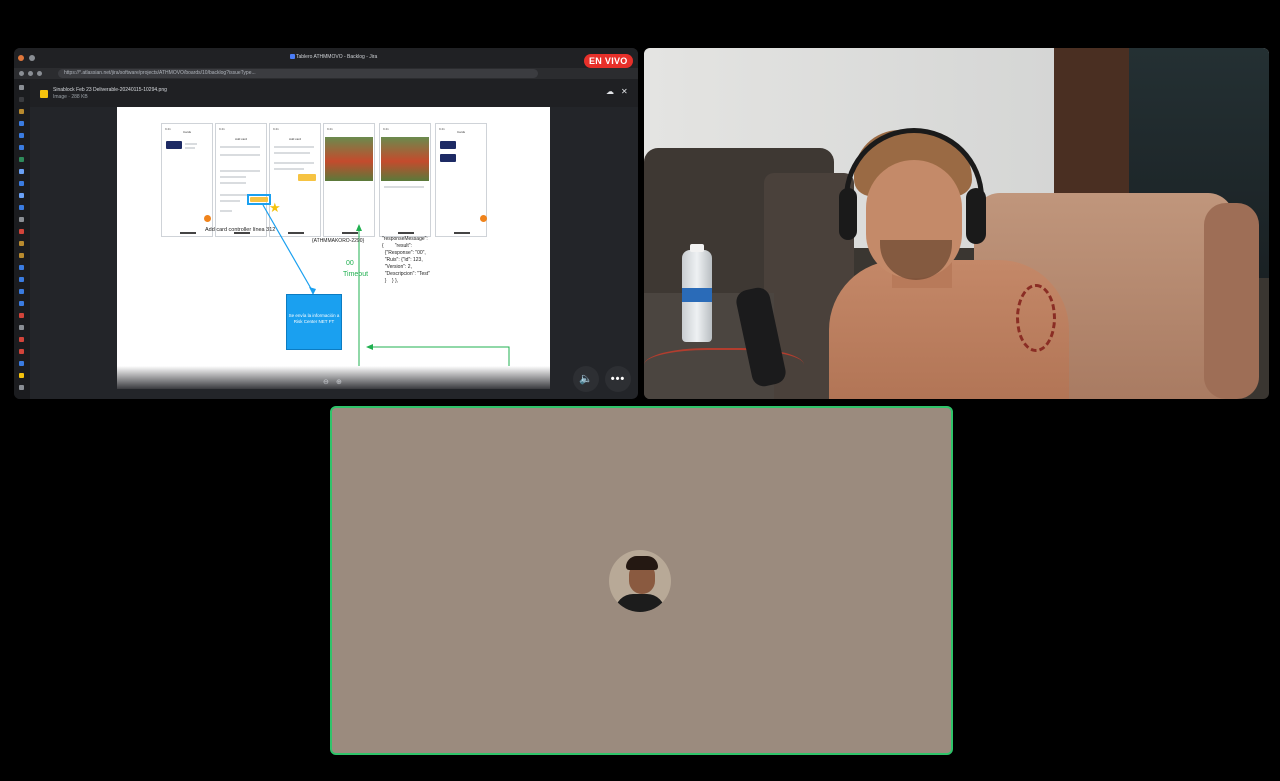 The height and width of the screenshot is (781, 1280). I want to click on bottle-label, so click(697, 295).